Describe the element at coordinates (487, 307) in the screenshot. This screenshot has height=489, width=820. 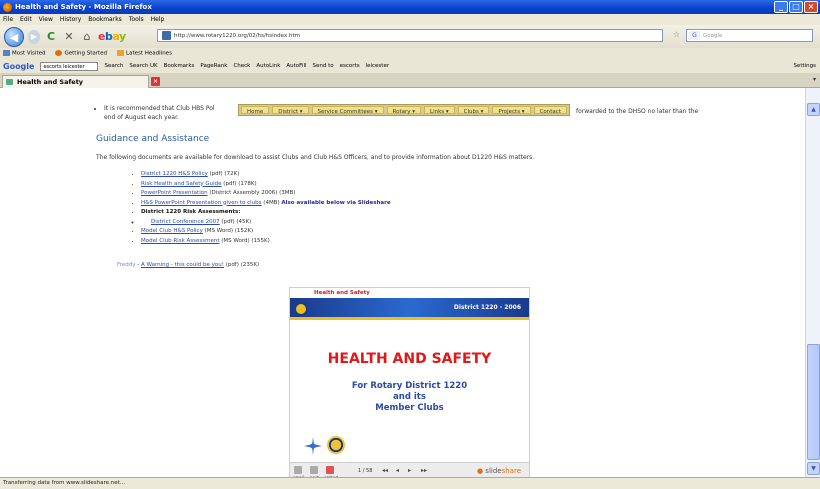
I see `slide-district: District 1220 - 2006` at that location.